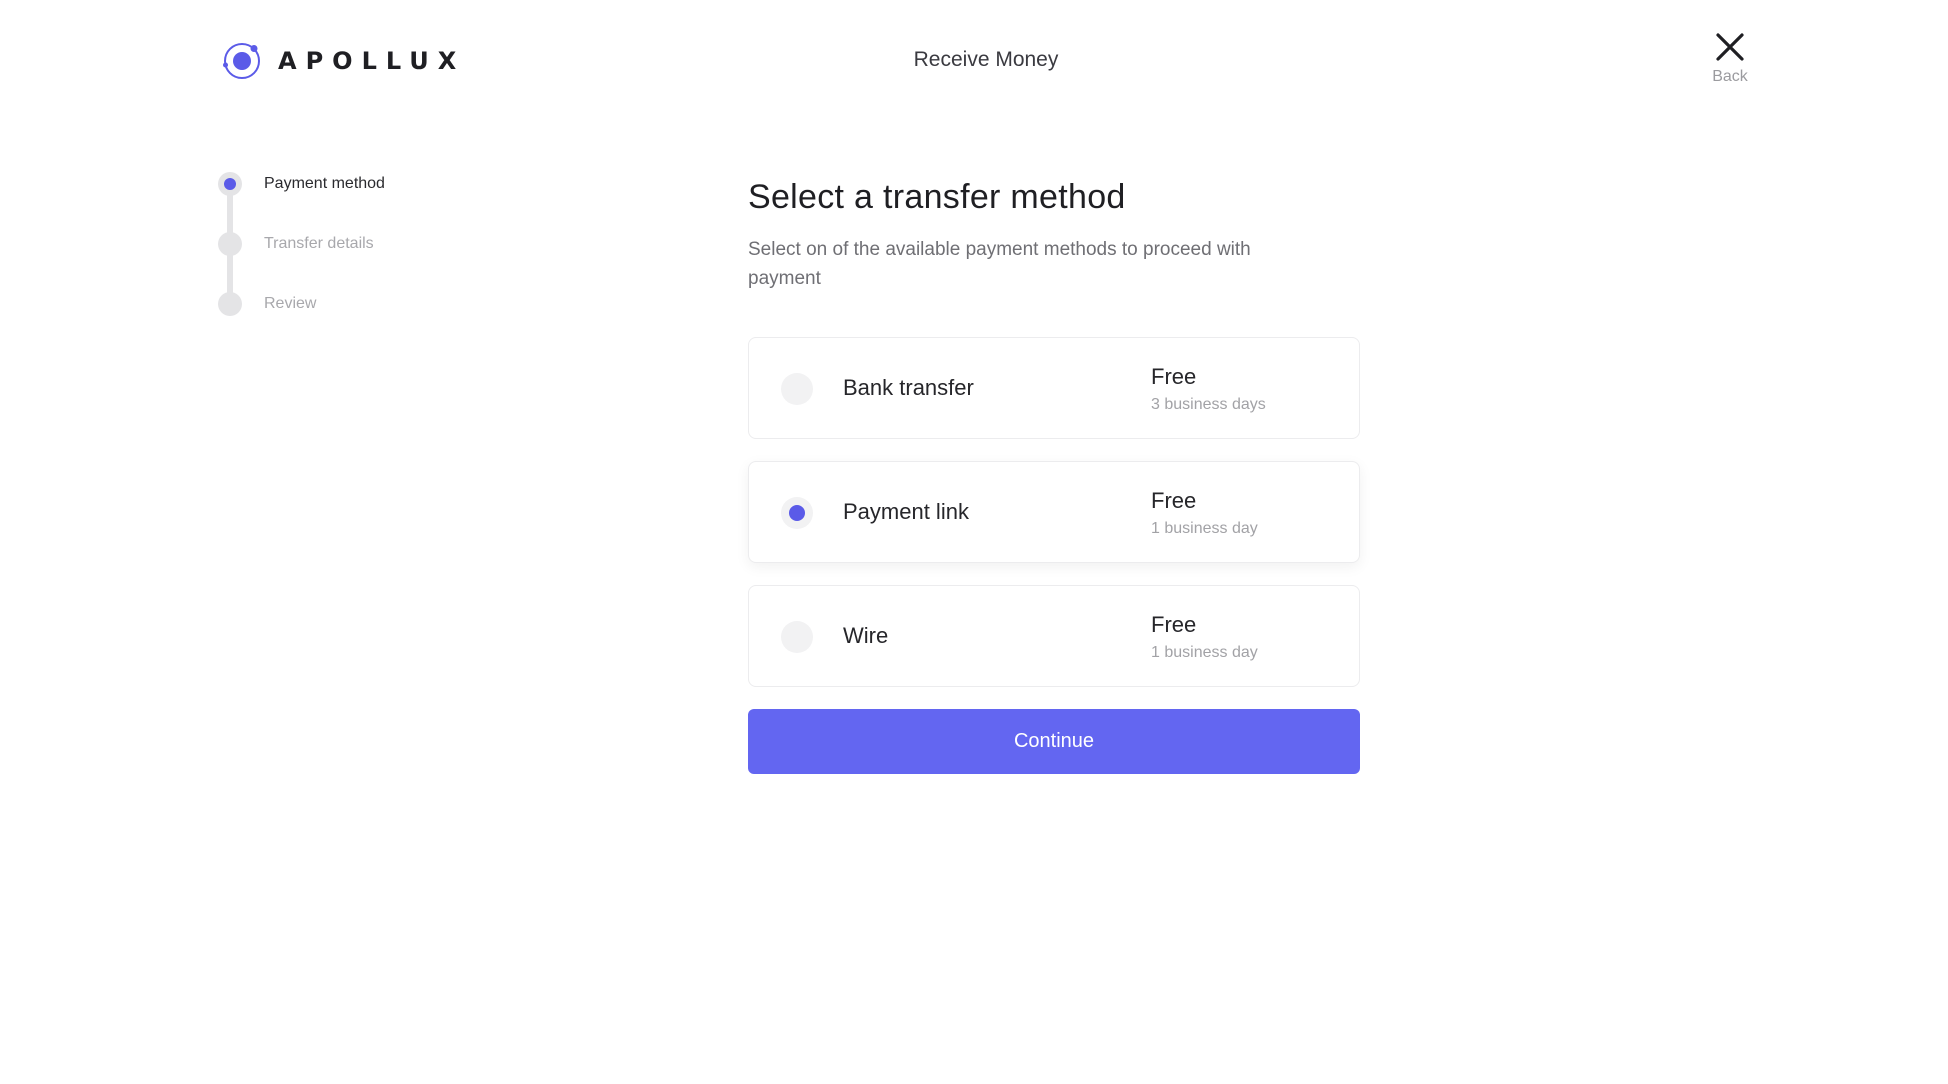 The width and height of the screenshot is (1948, 1084). I want to click on step-label: Transfer details, so click(319, 243).